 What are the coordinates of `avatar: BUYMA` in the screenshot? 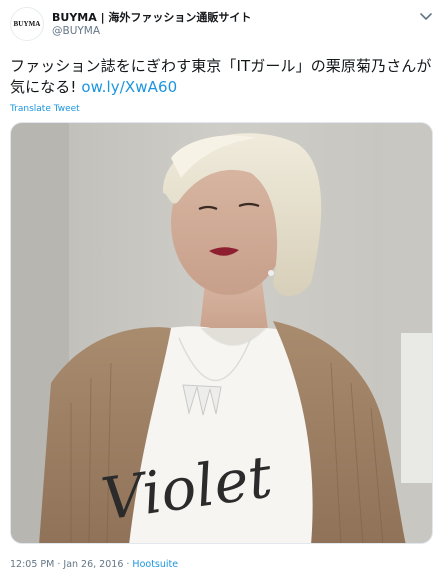 It's located at (27, 24).